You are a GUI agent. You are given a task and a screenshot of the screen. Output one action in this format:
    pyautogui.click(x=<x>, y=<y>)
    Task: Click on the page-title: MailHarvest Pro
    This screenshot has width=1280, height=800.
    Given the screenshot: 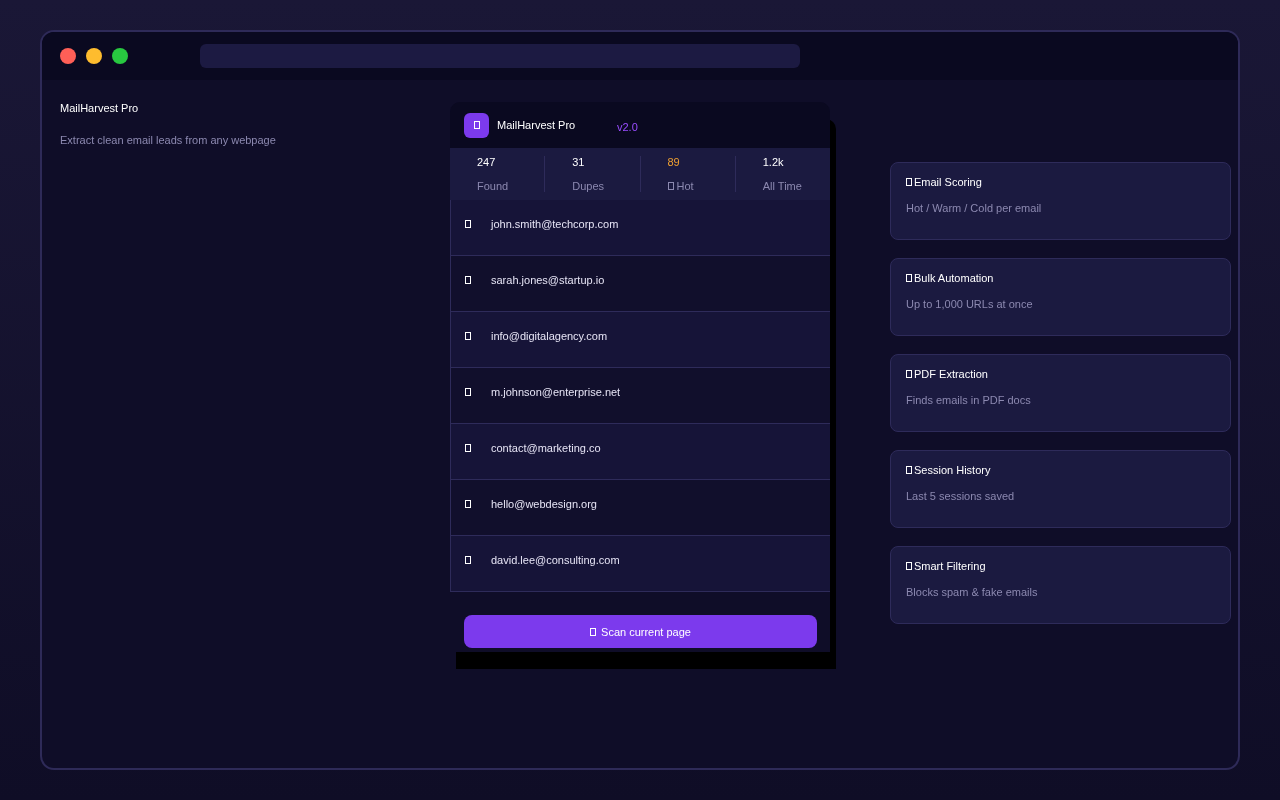 What is the action you would take?
    pyautogui.click(x=100, y=108)
    